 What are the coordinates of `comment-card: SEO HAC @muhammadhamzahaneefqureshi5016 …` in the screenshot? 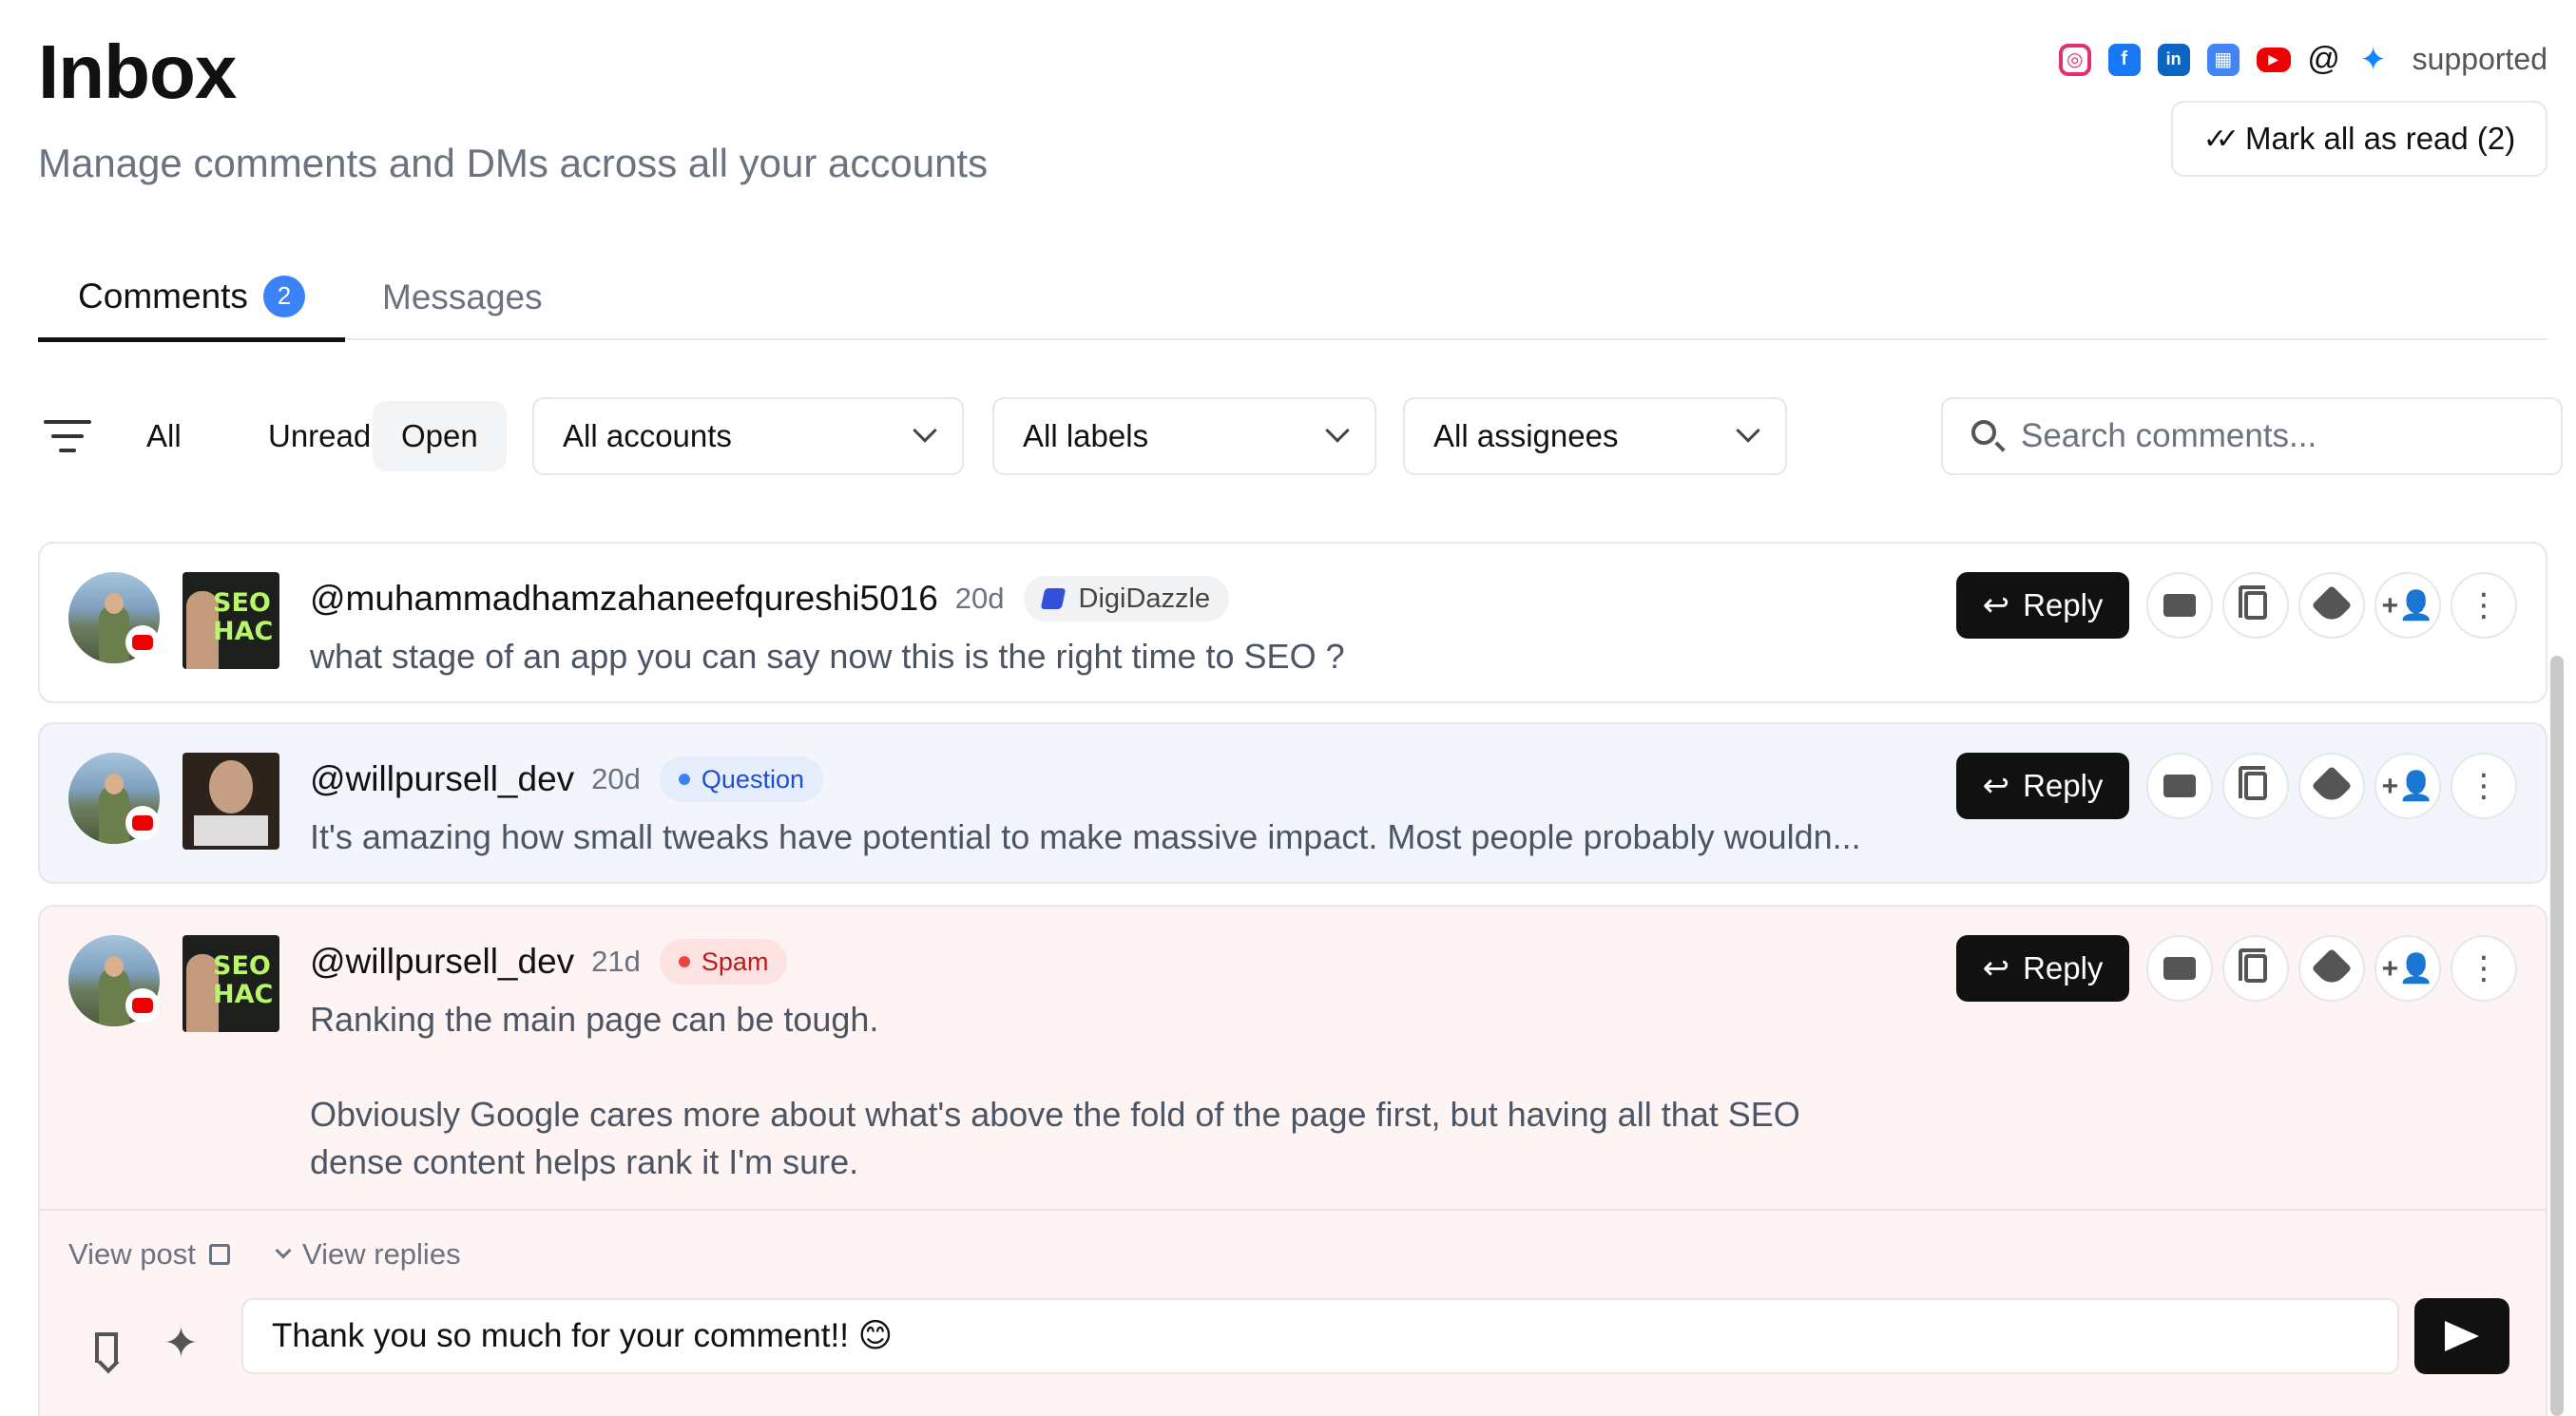 It's located at (1292, 622).